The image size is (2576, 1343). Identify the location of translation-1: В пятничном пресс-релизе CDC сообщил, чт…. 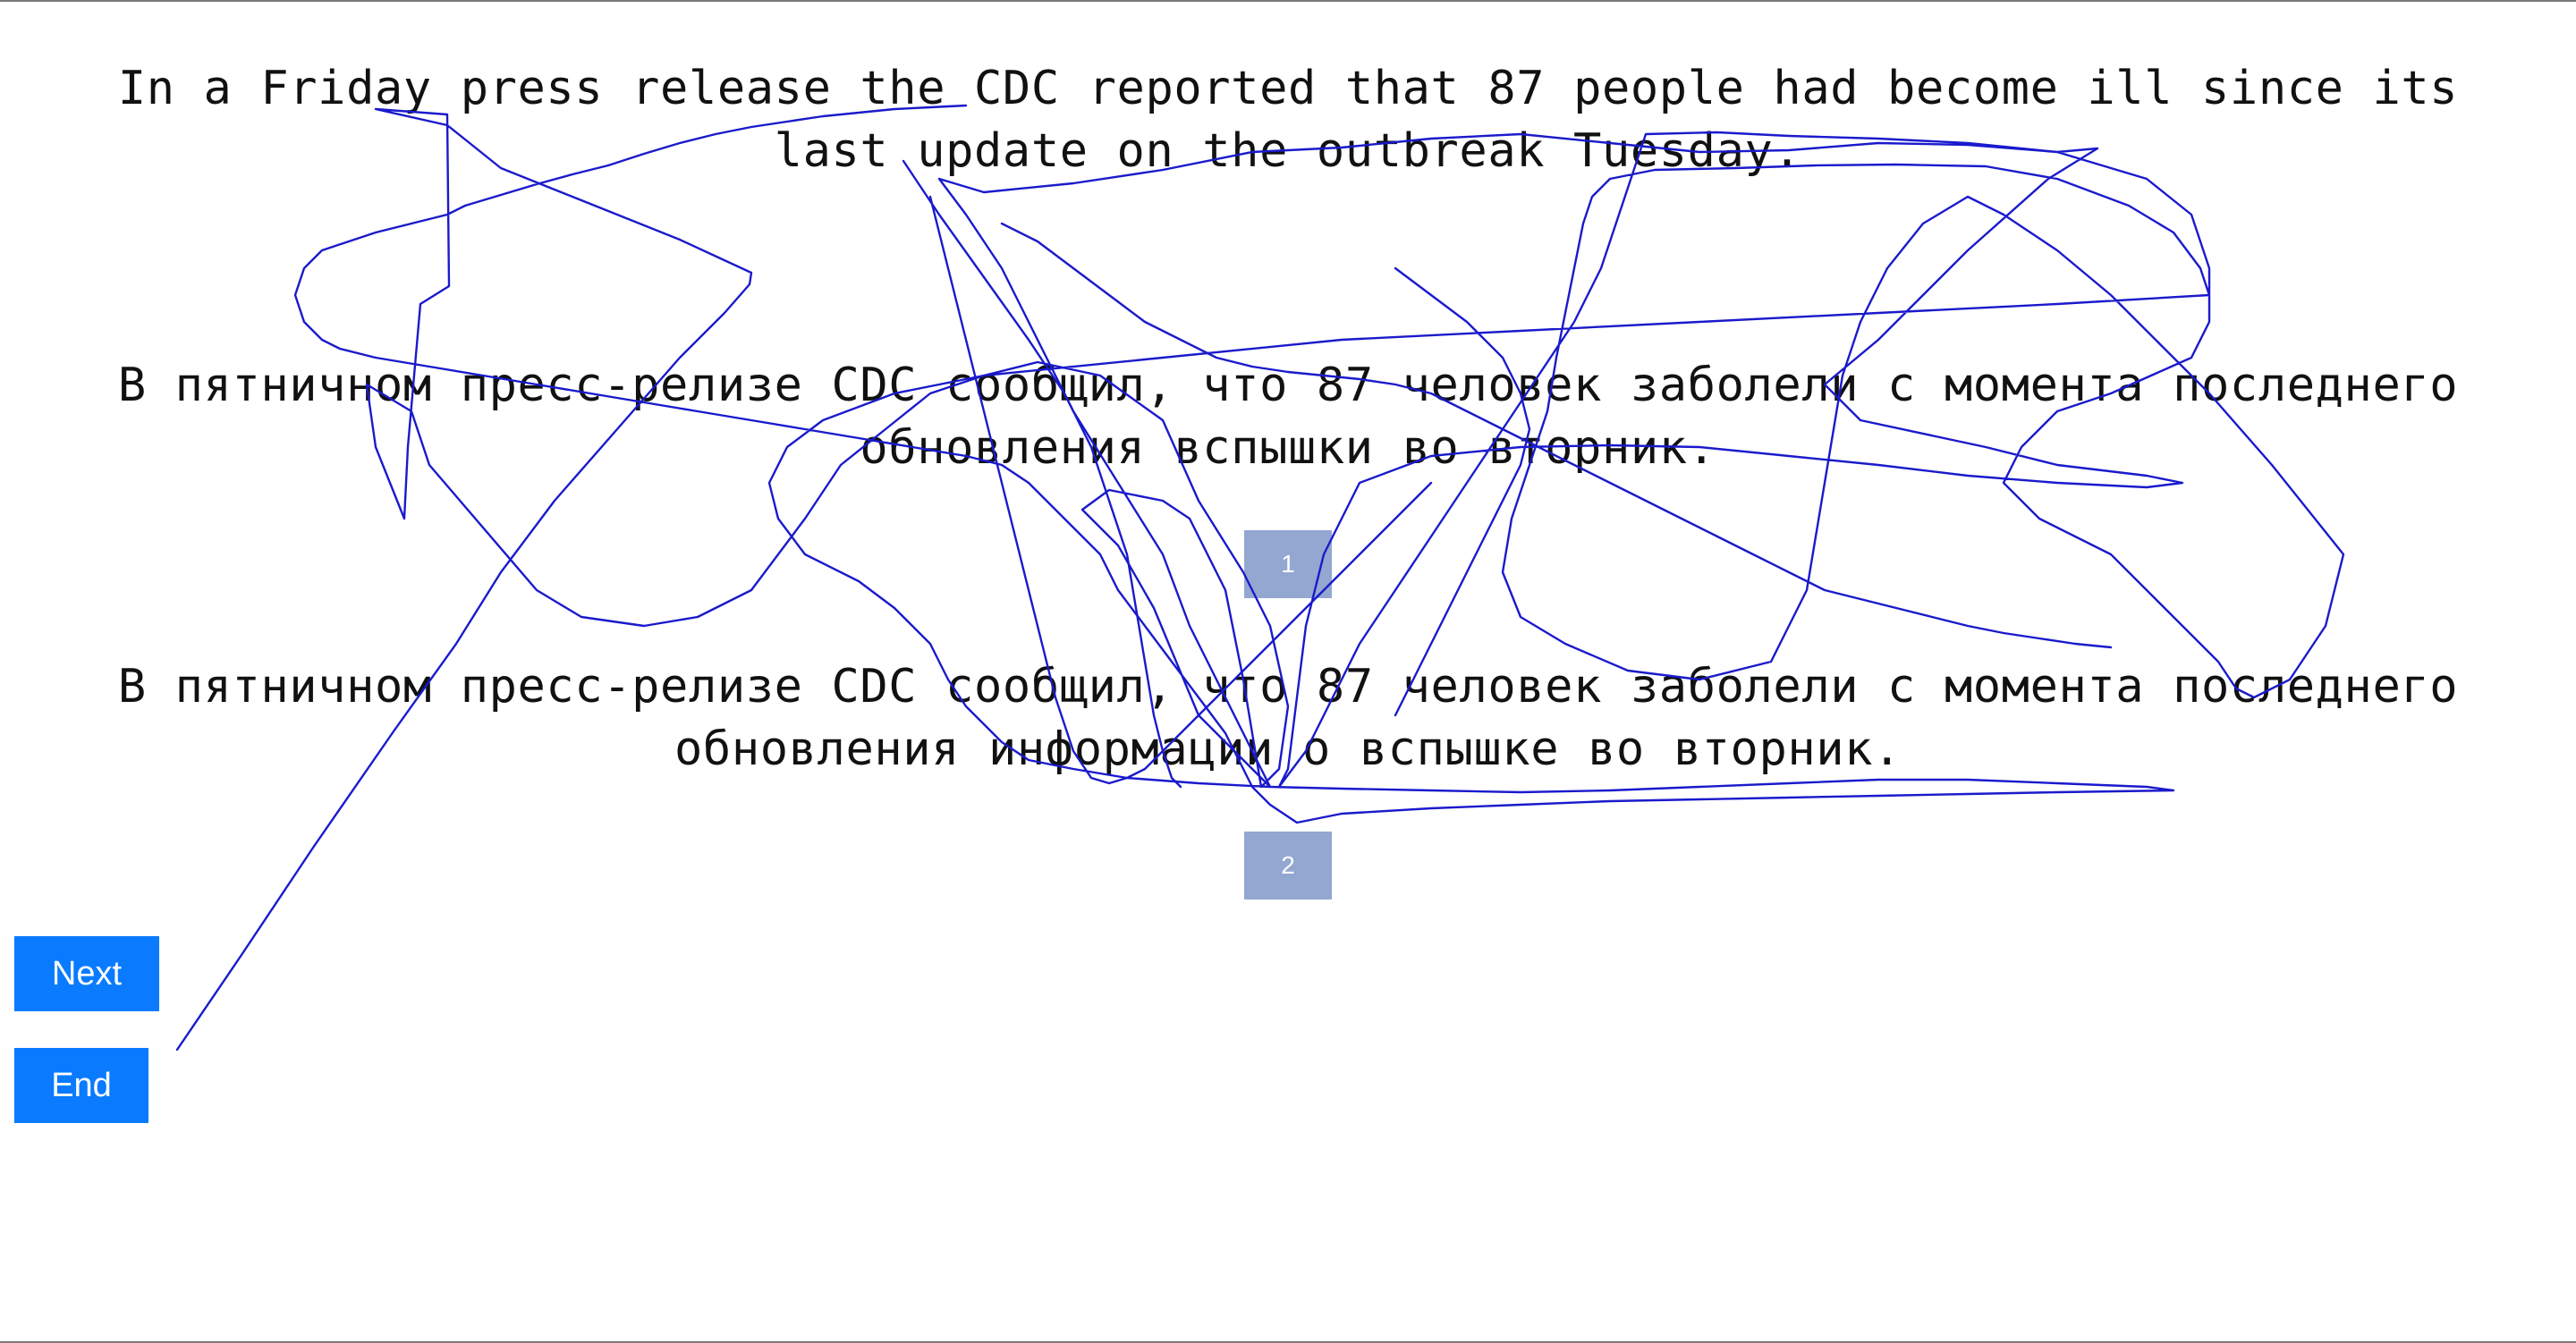
(1288, 417).